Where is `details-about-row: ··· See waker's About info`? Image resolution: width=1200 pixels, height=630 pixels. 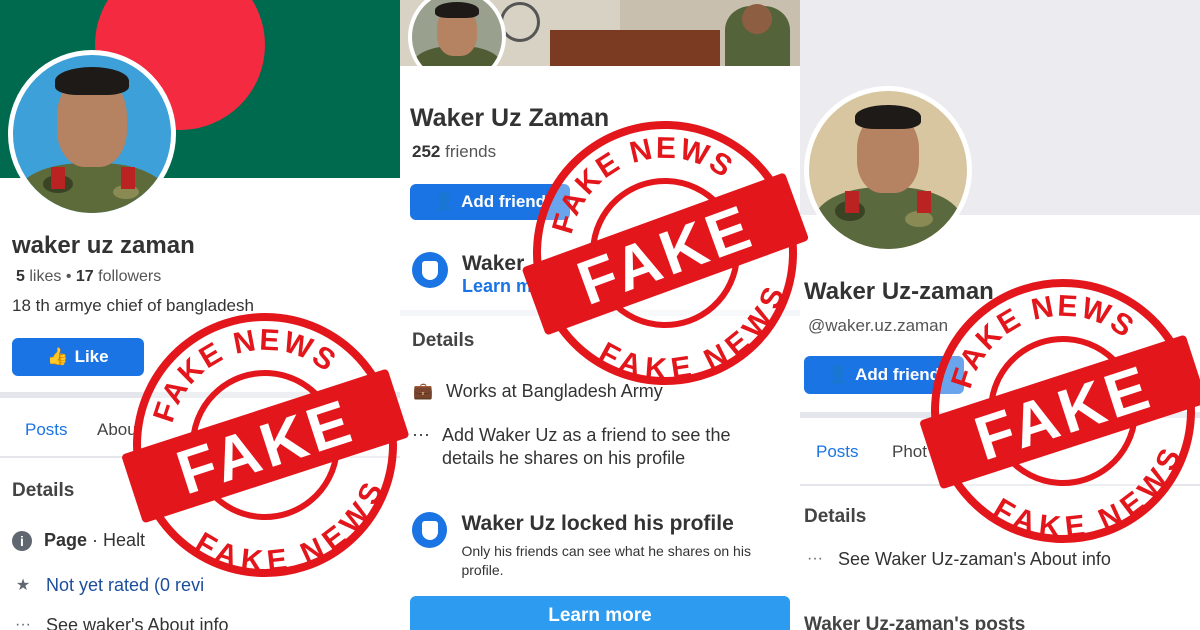 details-about-row: ··· See waker's About info is located at coordinates (120, 622).